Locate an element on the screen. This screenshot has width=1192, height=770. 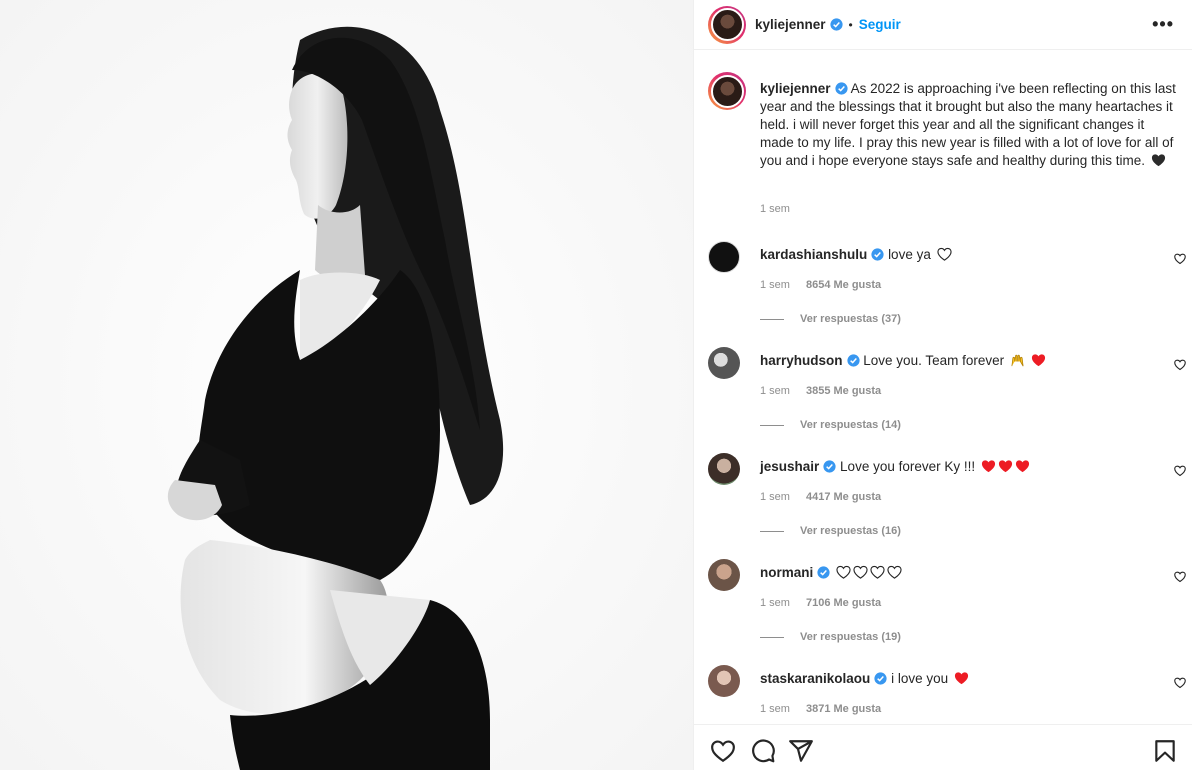
caption-avatar is located at coordinates (727, 91).